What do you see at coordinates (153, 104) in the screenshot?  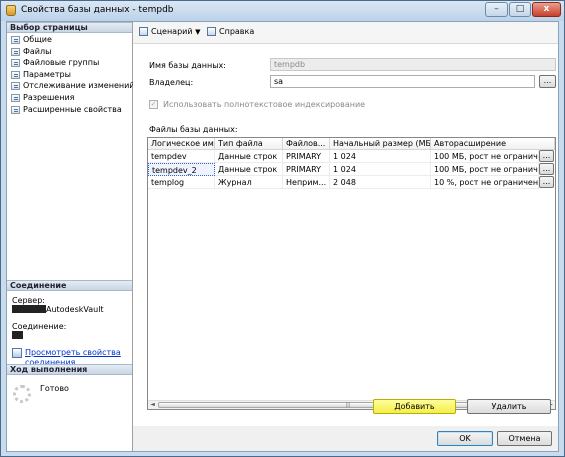 I see `fulltext-checkbox: ✓` at bounding box center [153, 104].